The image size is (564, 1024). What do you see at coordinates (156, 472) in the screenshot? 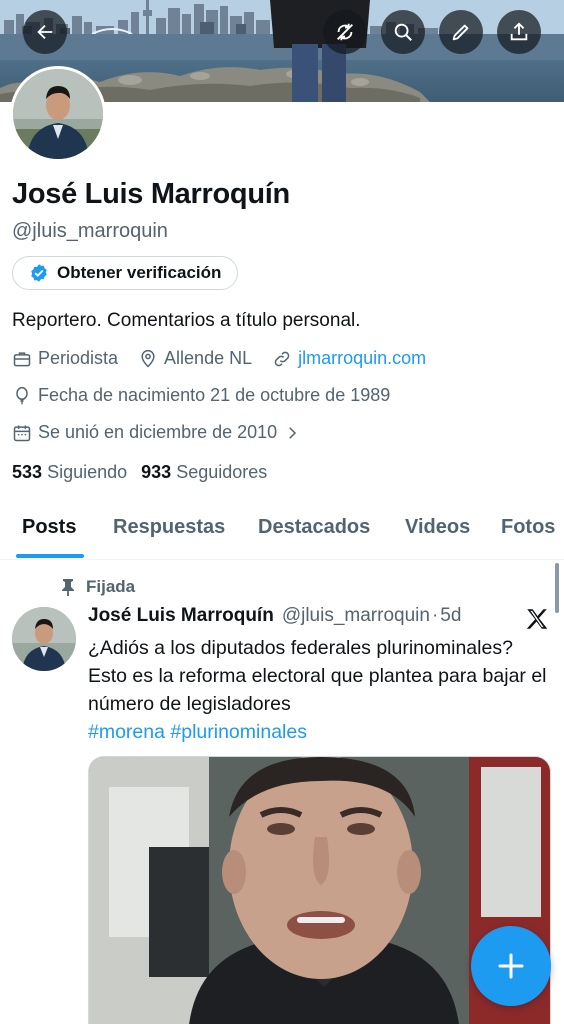
I see `followers-count: 933` at bounding box center [156, 472].